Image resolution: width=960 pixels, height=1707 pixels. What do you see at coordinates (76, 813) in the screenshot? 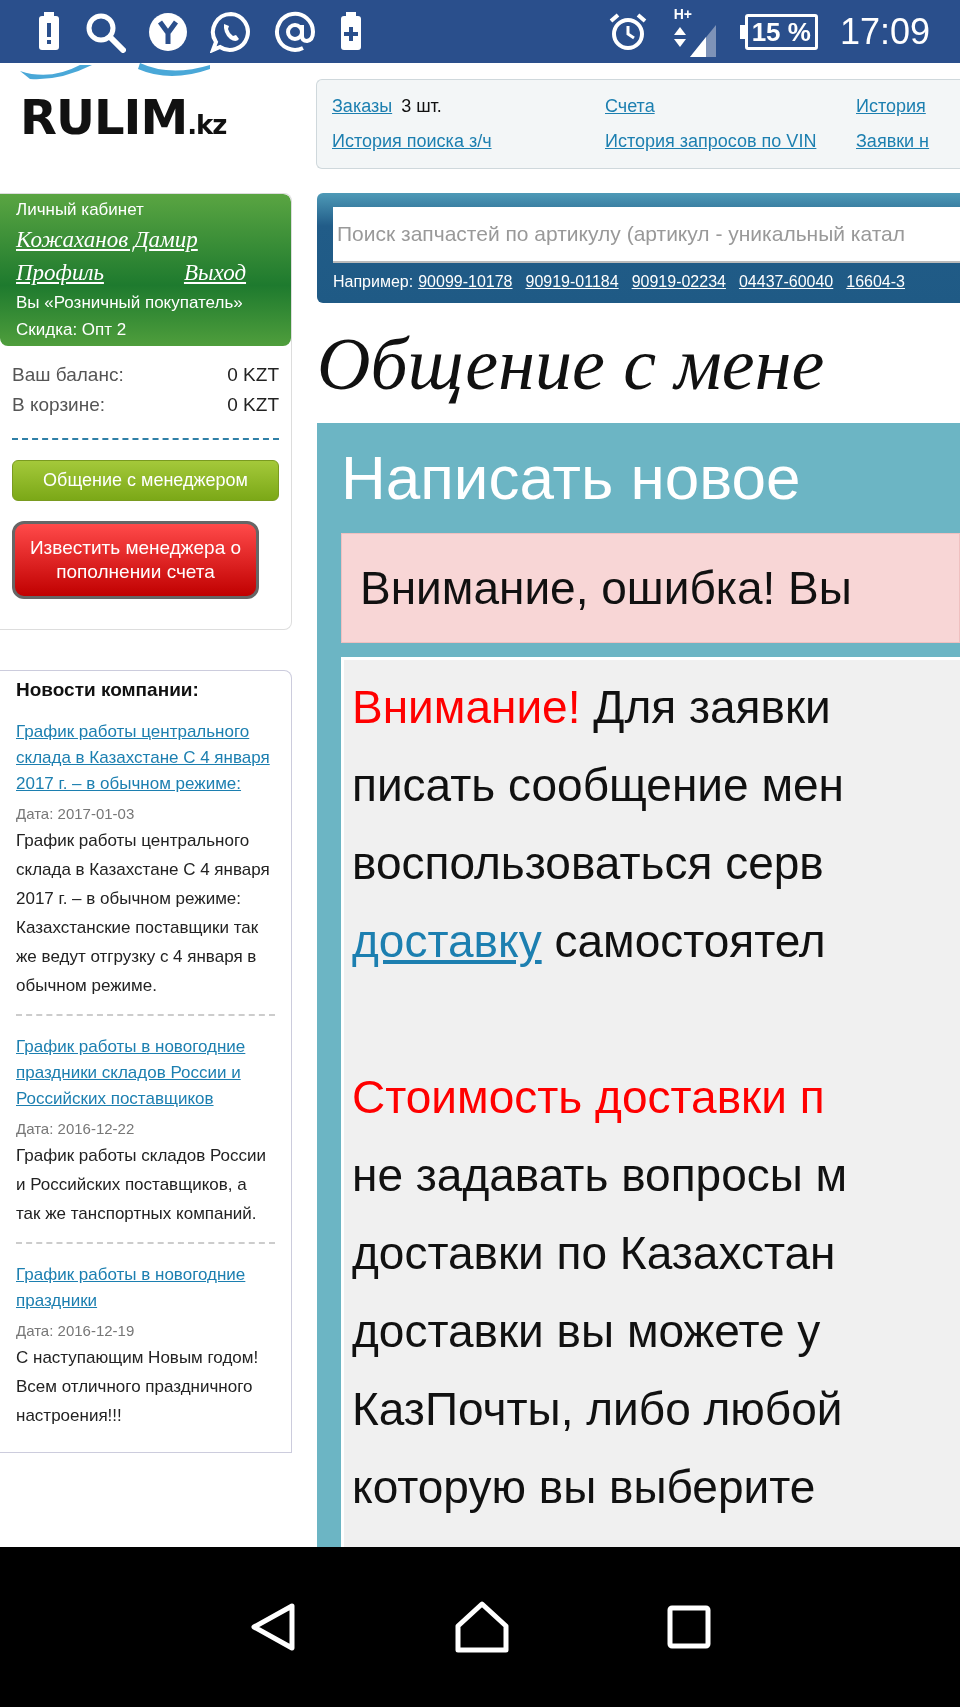
I see `news-date: Дата: 2017-01-03` at bounding box center [76, 813].